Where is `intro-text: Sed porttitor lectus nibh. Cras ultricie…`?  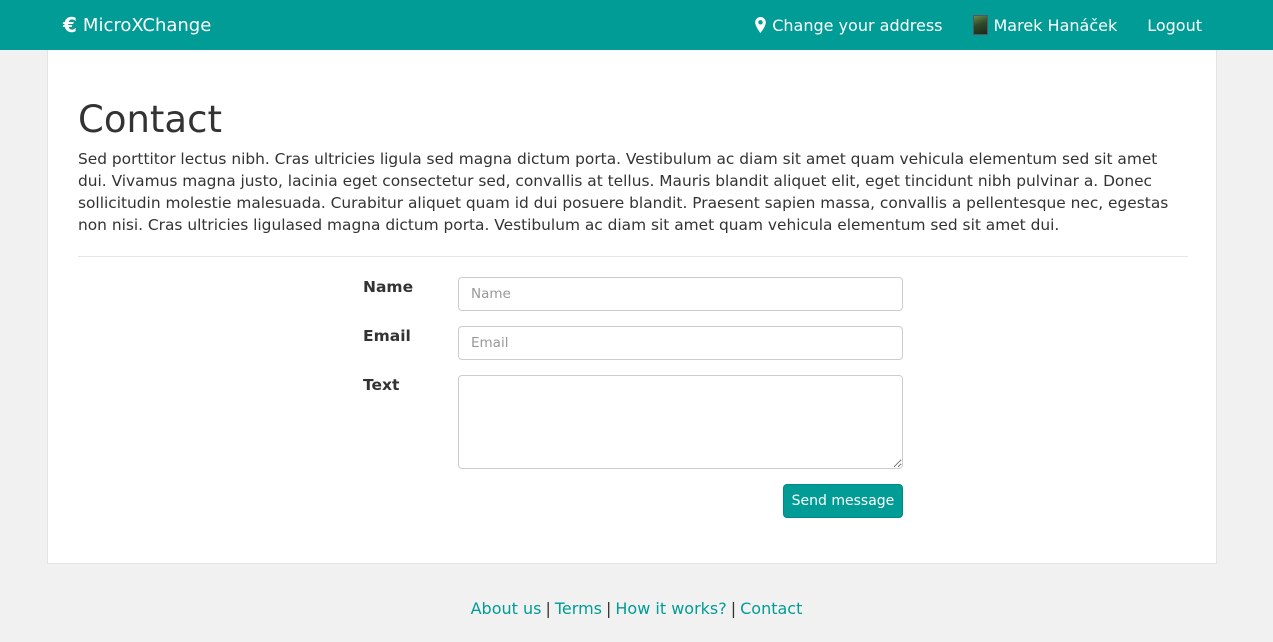 intro-text: Sed porttitor lectus nibh. Cras ultricie… is located at coordinates (623, 192).